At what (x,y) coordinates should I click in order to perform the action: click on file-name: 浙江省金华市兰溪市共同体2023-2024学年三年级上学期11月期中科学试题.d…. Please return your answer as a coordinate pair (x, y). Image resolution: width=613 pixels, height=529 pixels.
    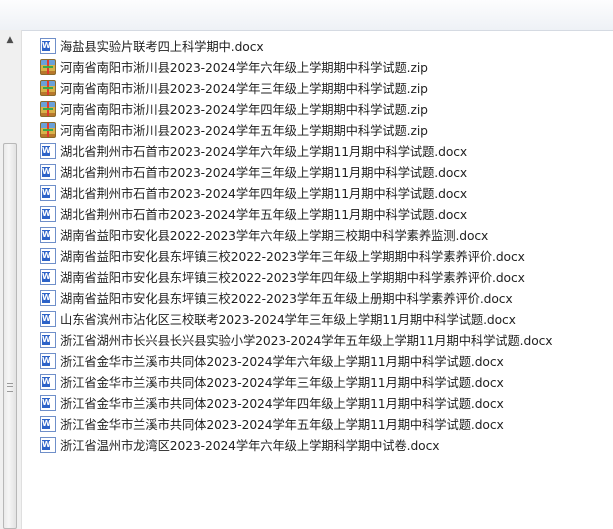
    Looking at the image, I should click on (282, 382).